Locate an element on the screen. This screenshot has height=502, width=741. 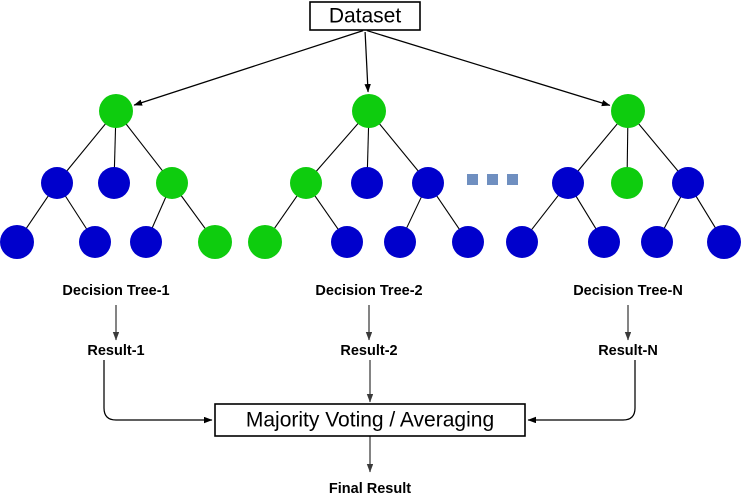
ellipsis-layer is located at coordinates (492, 179).